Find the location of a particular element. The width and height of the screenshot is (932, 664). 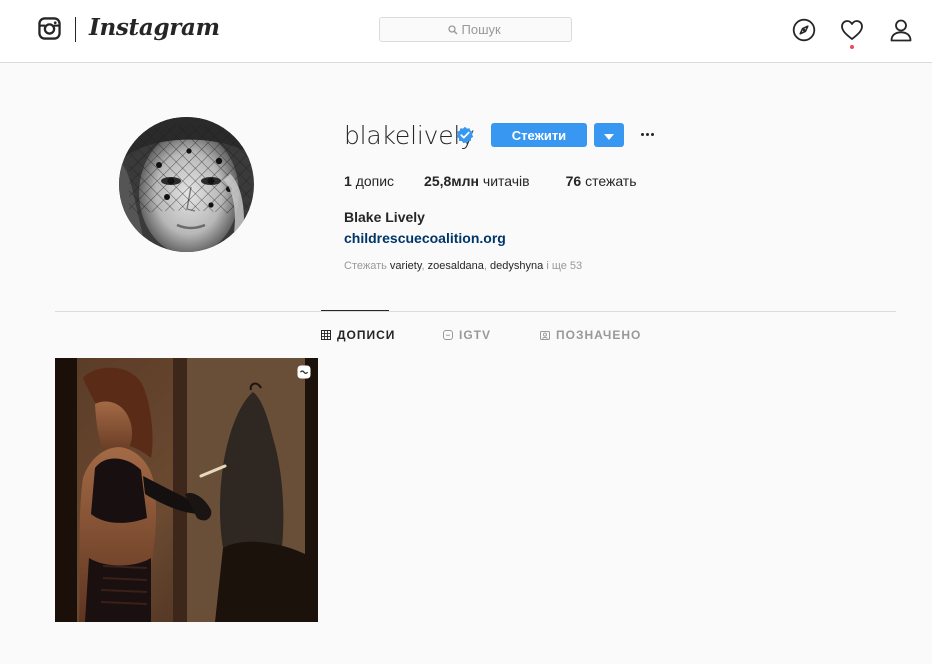

instagram-camera-icon is located at coordinates (49, 28).